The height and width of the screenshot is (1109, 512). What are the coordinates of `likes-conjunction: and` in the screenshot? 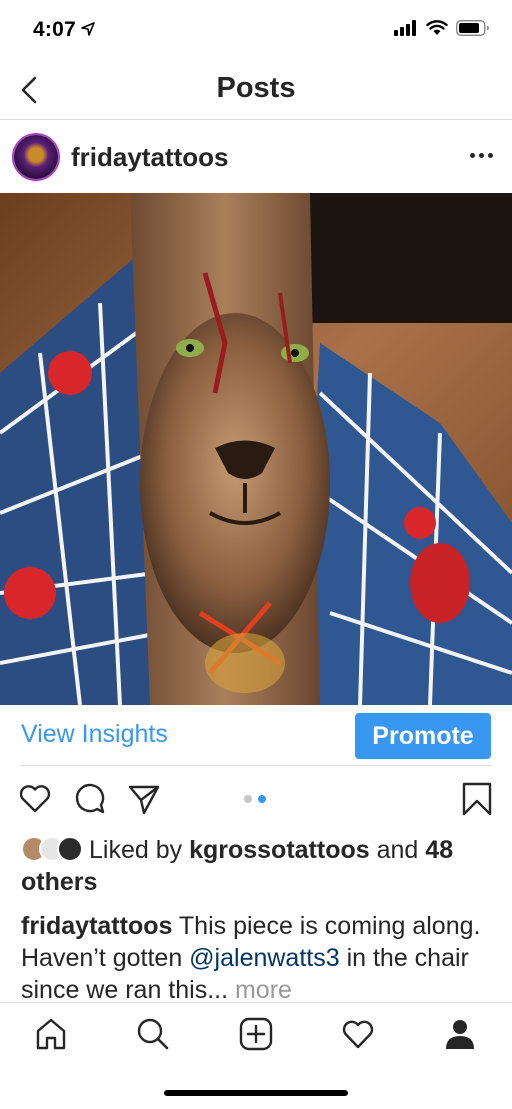 It's located at (397, 850).